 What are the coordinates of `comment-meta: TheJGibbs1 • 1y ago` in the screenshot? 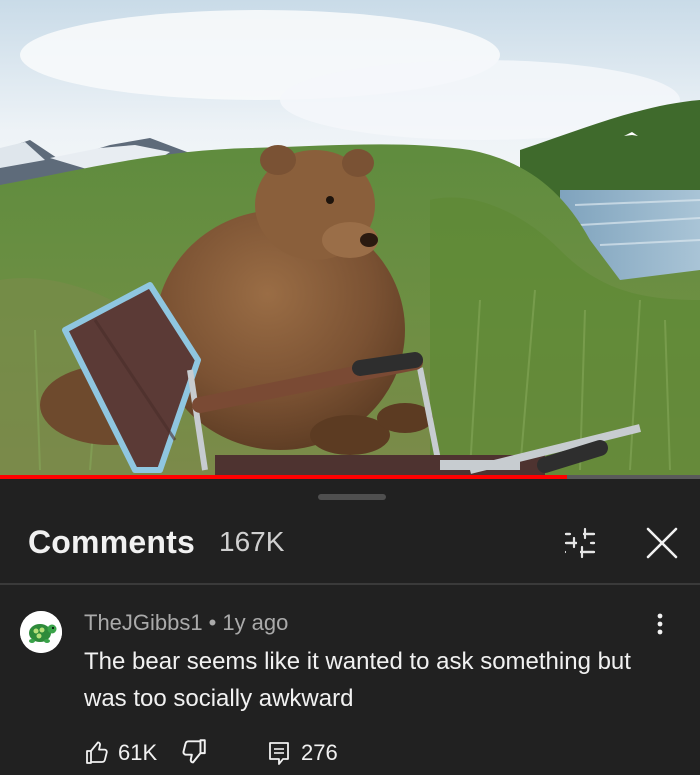 It's located at (186, 623).